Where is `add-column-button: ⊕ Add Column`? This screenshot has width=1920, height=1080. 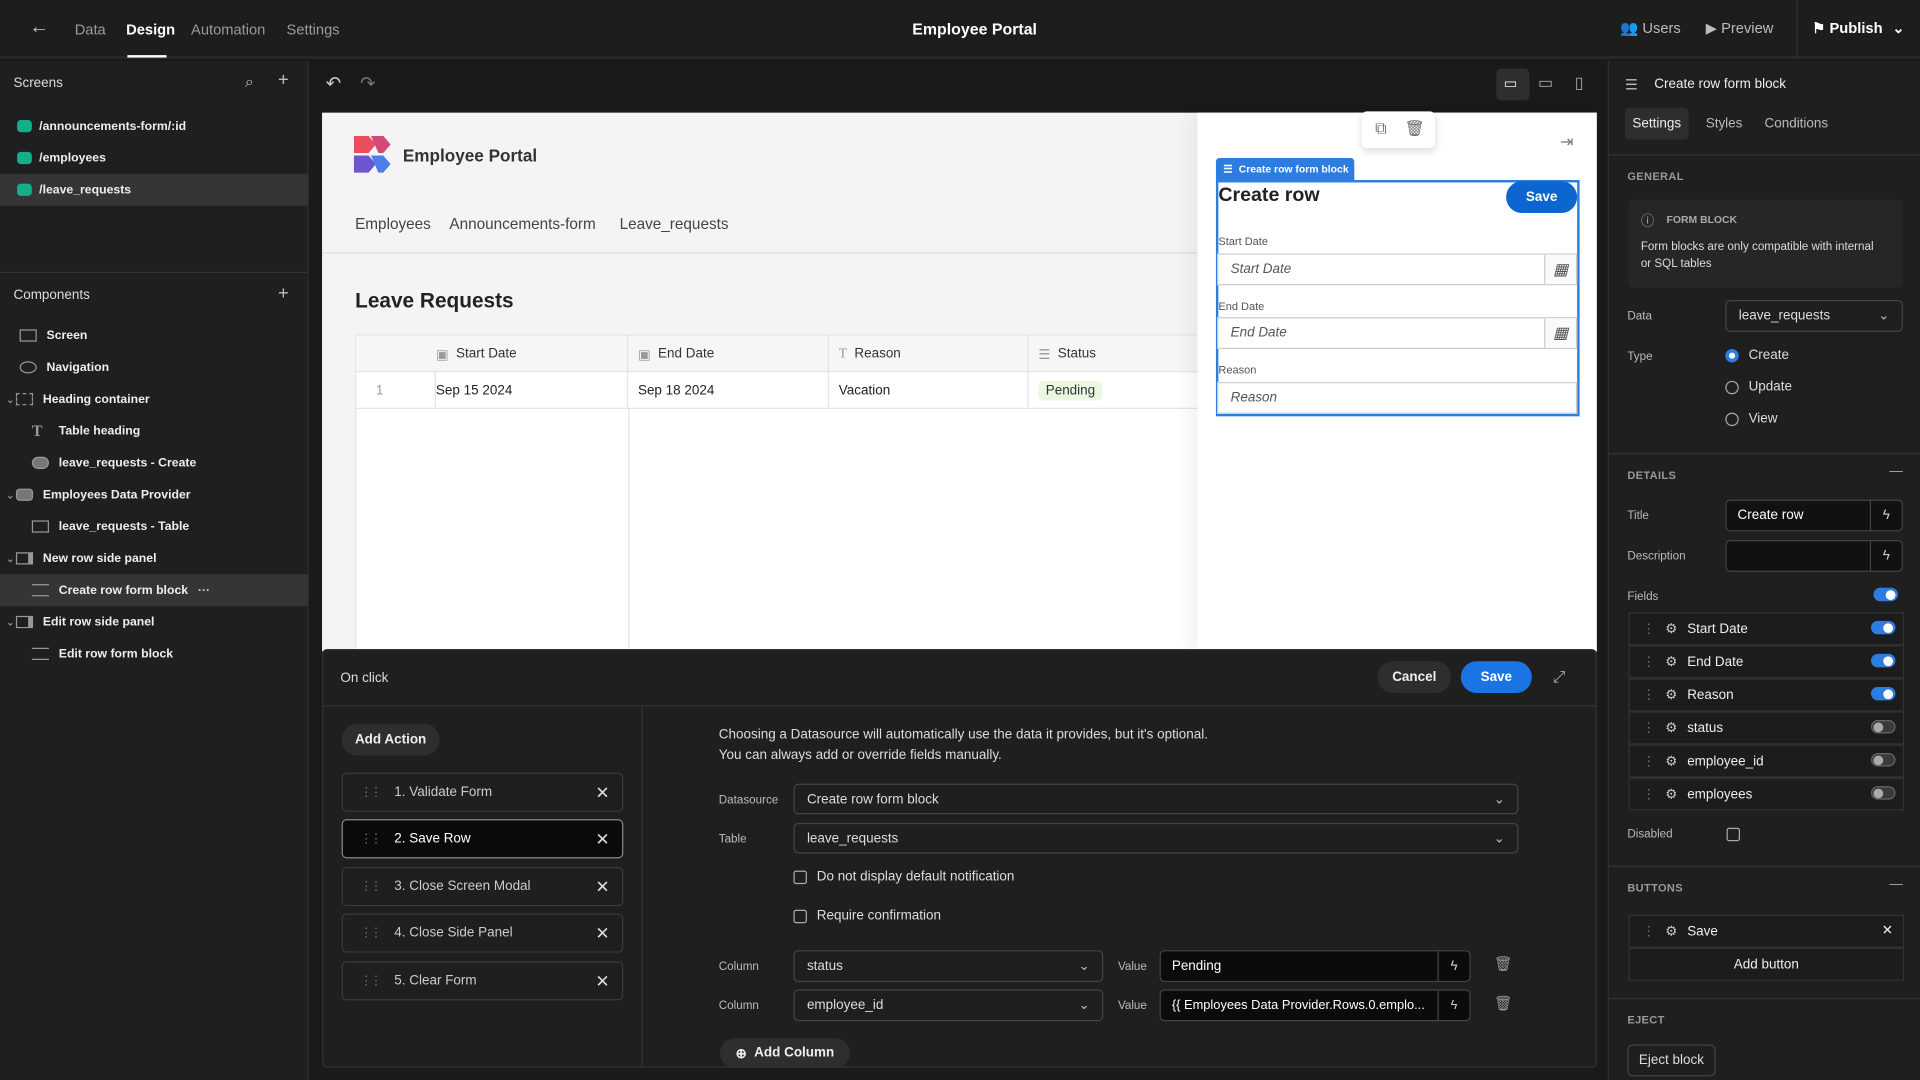 add-column-button: ⊕ Add Column is located at coordinates (785, 1053).